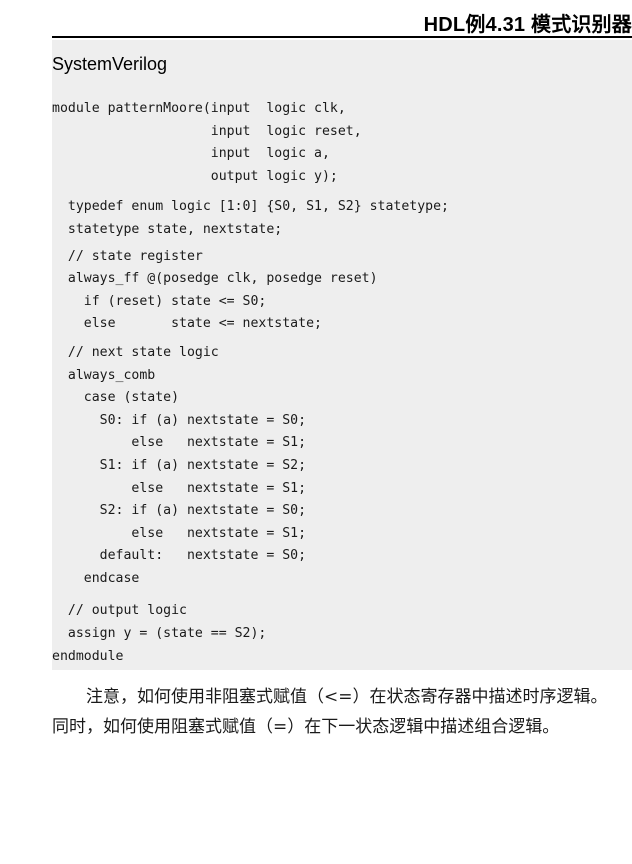 The height and width of the screenshot is (864, 632). Describe the element at coordinates (199, 108) in the screenshot. I see `code-line: module patternMoore(input logic clk,` at that location.